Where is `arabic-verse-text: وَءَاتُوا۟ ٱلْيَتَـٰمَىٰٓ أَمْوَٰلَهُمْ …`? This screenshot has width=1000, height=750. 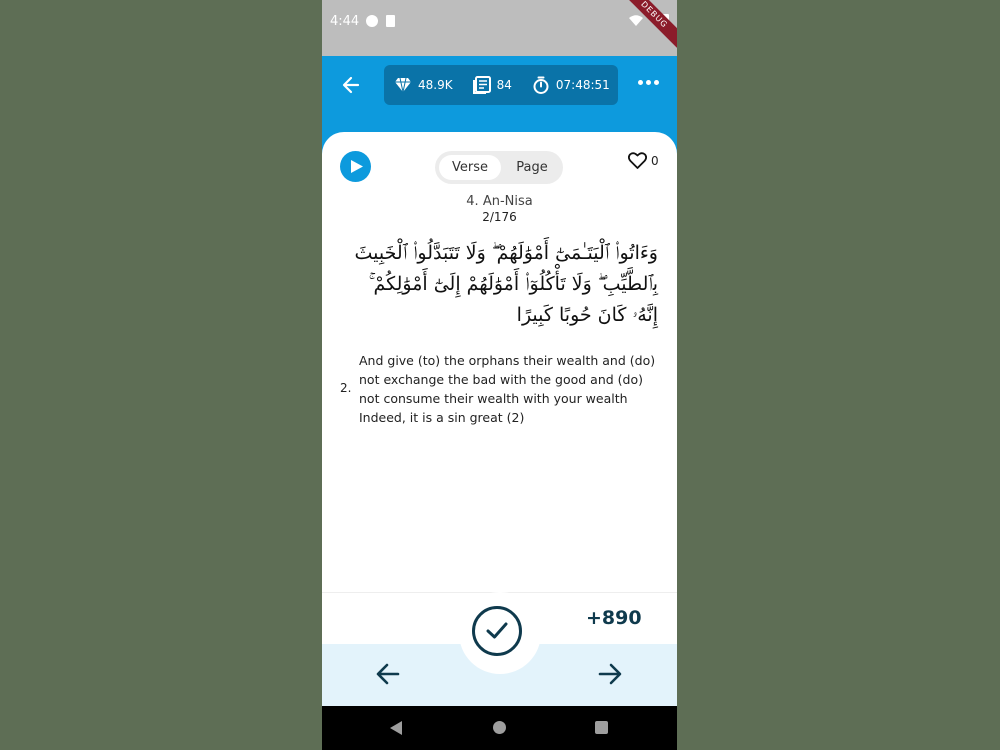 arabic-verse-text: وَءَاتُوا۟ ٱلْيَتَـٰمَىٰٓ أَمْوَٰلَهُمْ … is located at coordinates (506, 284).